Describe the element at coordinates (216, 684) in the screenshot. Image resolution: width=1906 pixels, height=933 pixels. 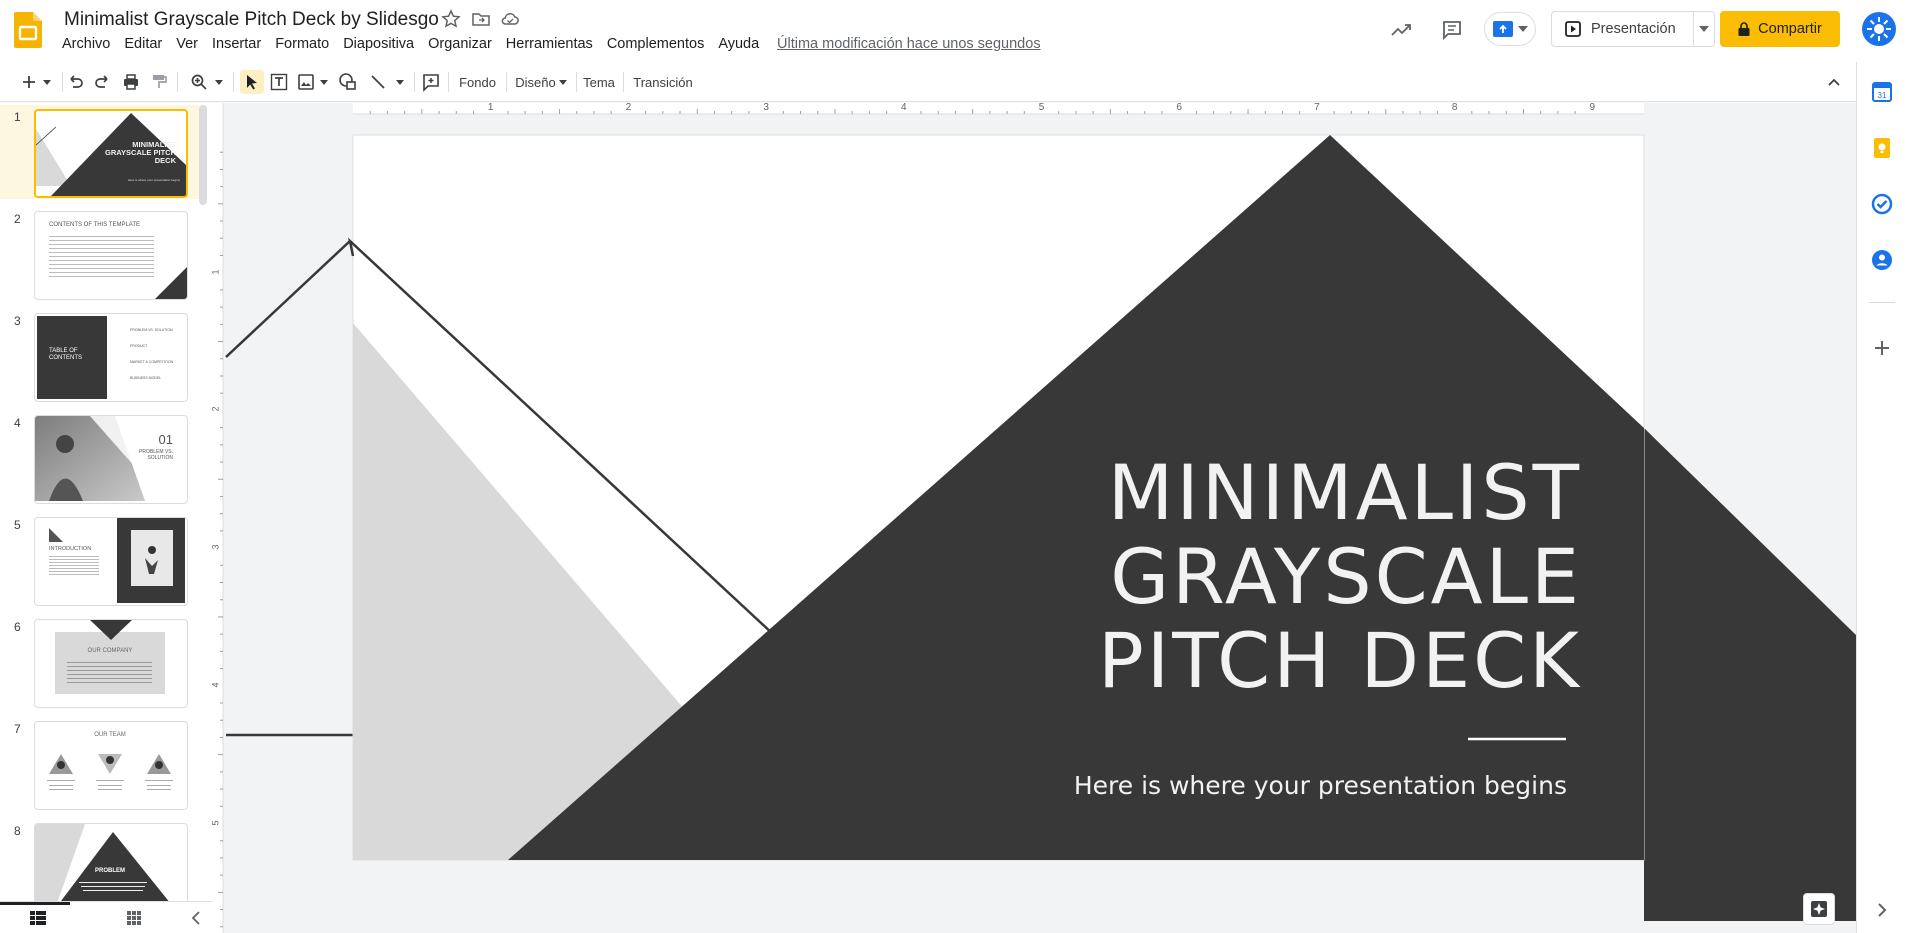
I see `ruler-label: 4` at that location.